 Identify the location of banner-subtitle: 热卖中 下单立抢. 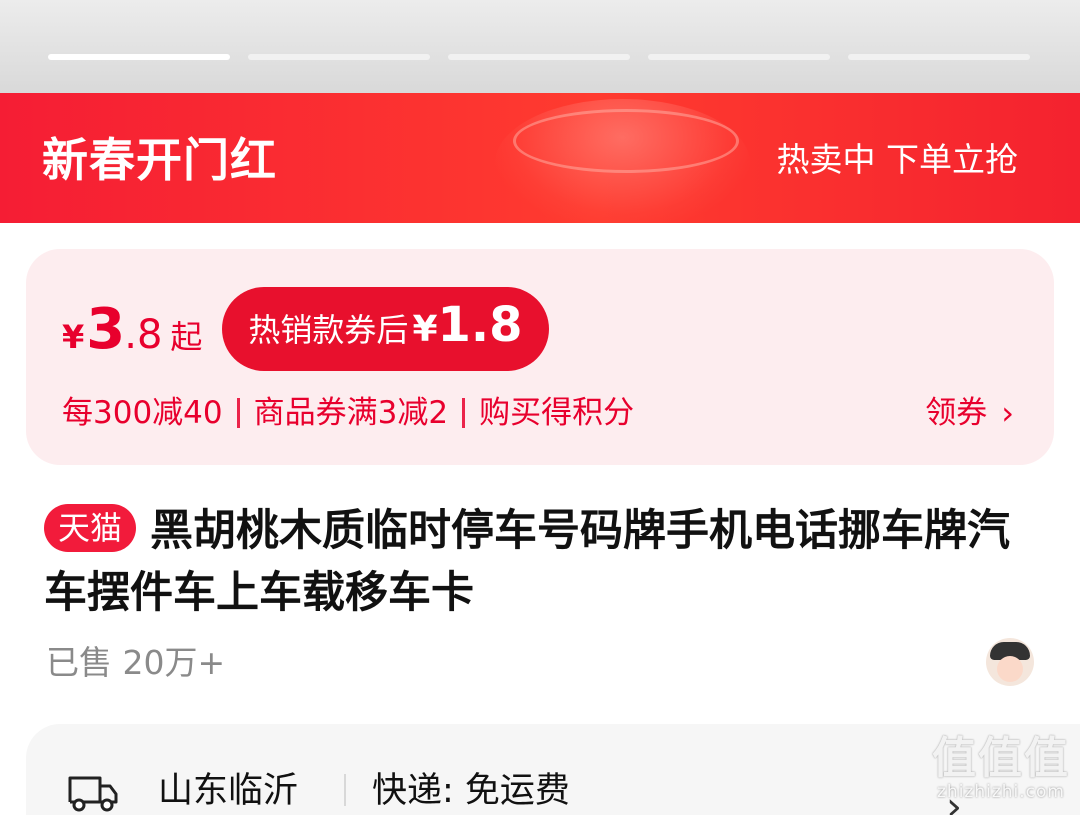
(897, 159).